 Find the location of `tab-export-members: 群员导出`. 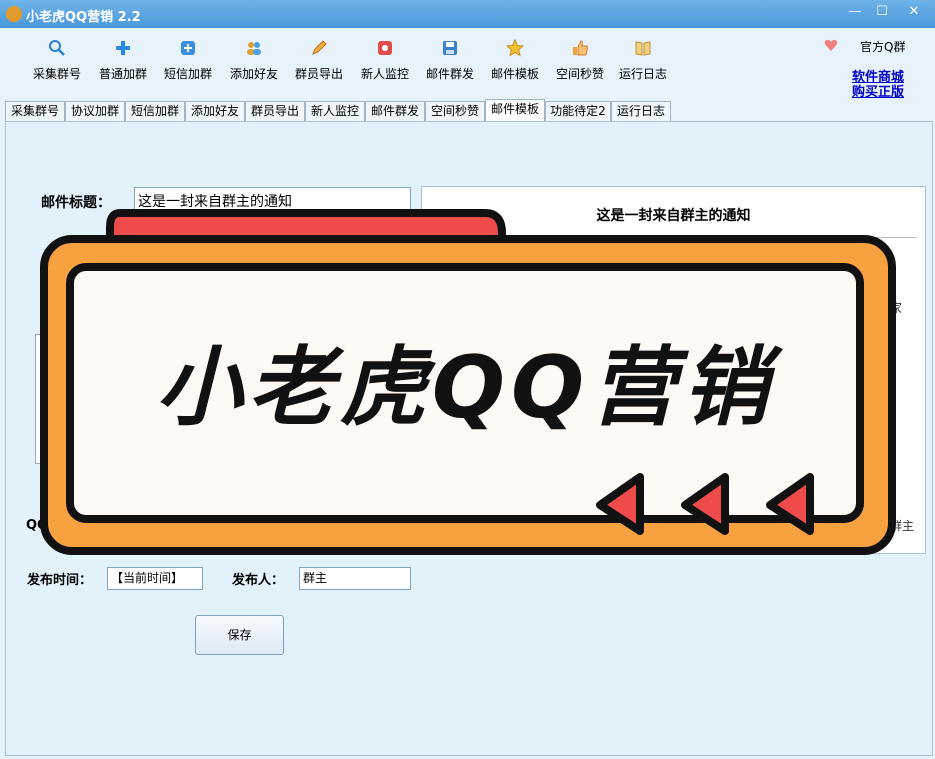

tab-export-members: 群员导出 is located at coordinates (275, 111).